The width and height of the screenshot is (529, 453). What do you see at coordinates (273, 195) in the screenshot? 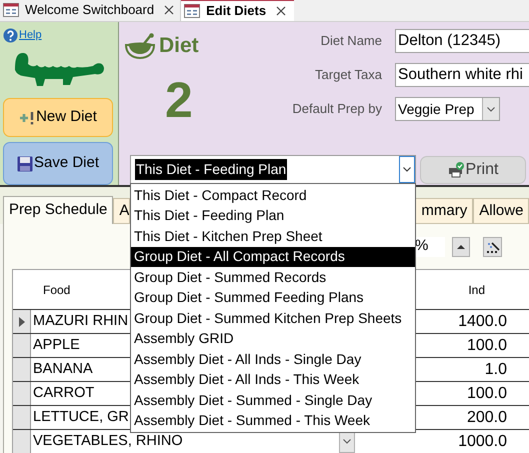
I see `list-item: This Diet - Compact Record` at bounding box center [273, 195].